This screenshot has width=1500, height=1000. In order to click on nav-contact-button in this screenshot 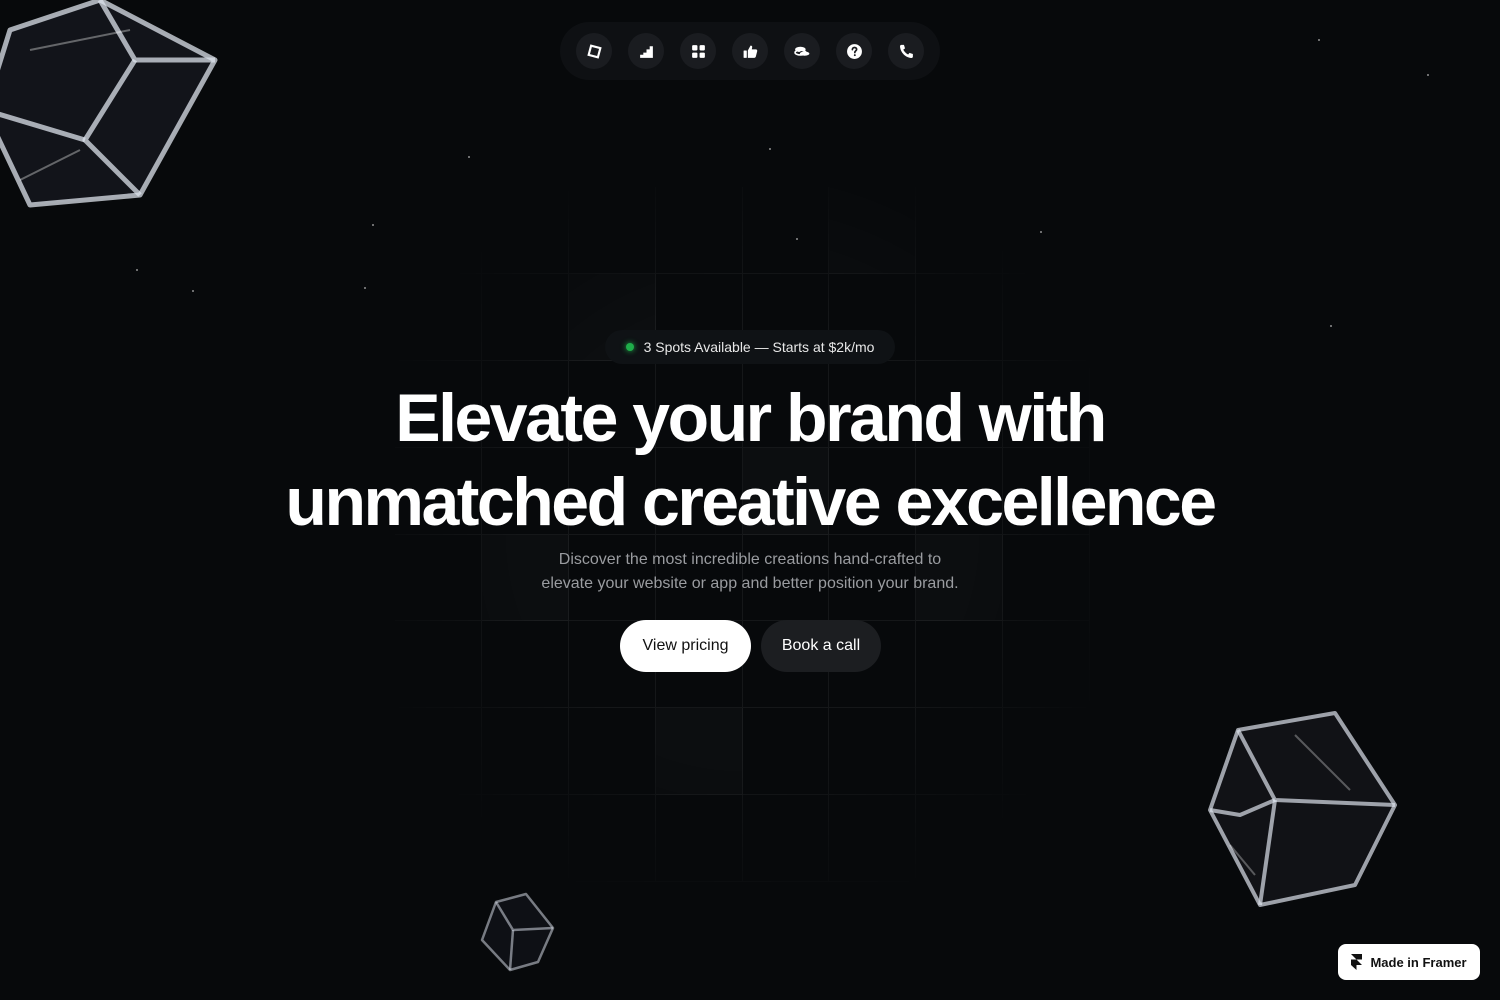, I will do `click(906, 51)`.